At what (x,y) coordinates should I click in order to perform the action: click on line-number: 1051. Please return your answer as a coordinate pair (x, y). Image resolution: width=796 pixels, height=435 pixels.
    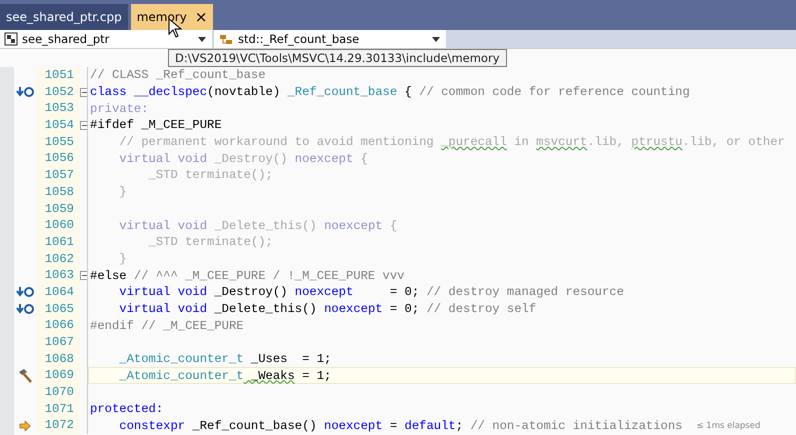
    Looking at the image, I should click on (58, 75).